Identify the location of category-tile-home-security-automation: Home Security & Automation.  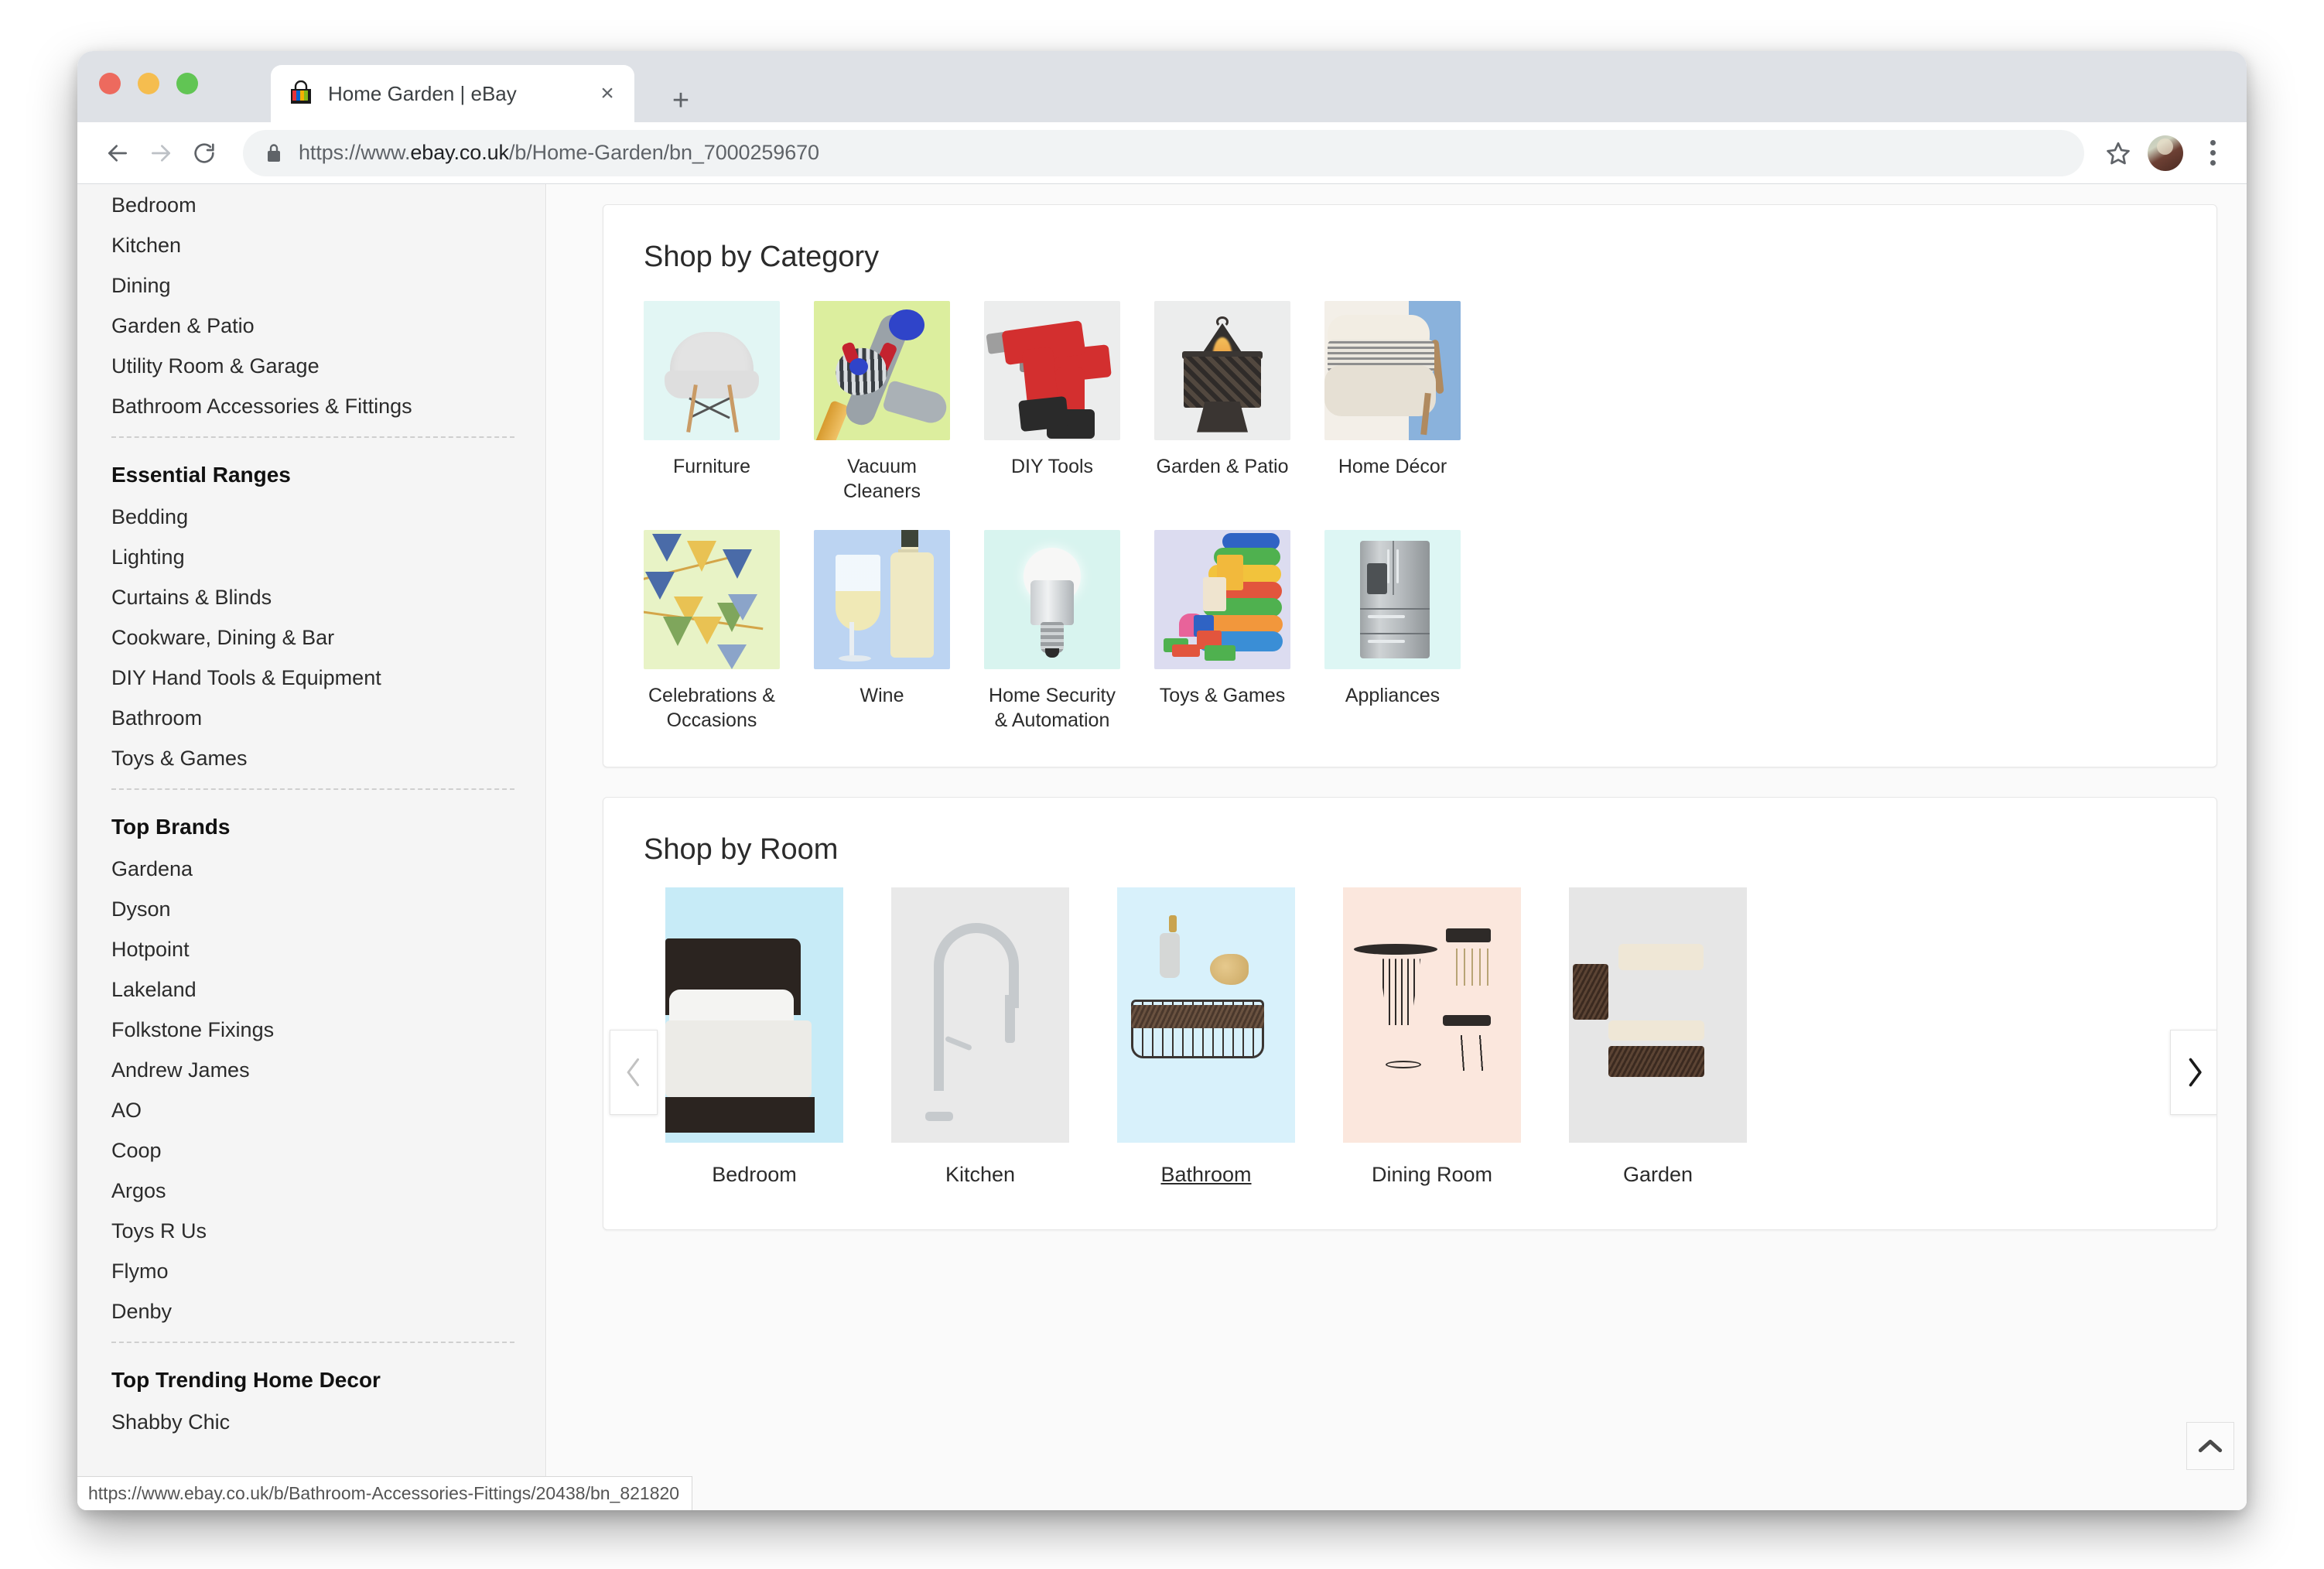
(1052, 631).